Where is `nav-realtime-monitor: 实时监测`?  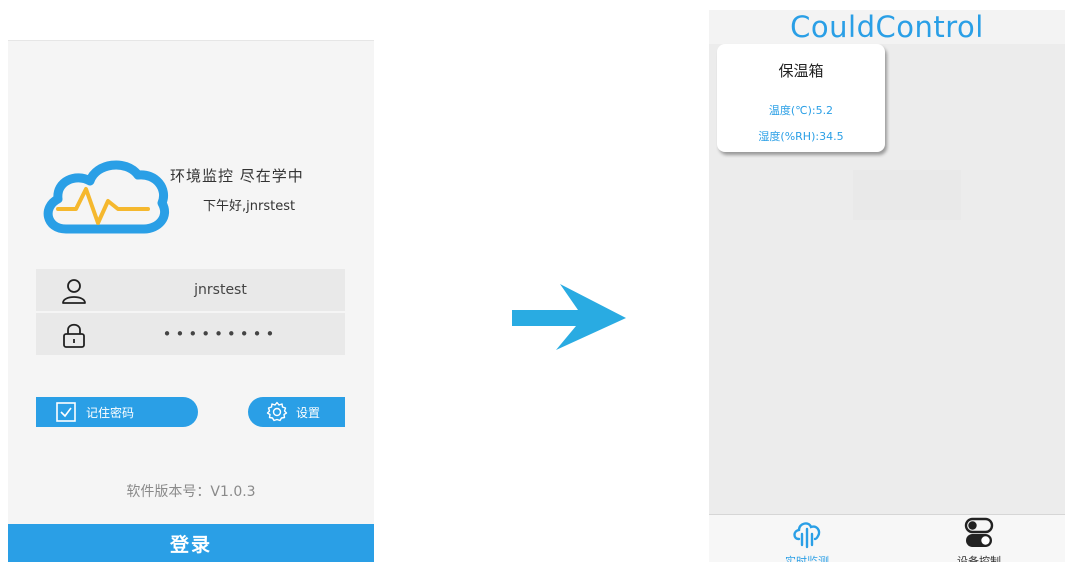
nav-realtime-monitor: 实时监测 is located at coordinates (807, 538).